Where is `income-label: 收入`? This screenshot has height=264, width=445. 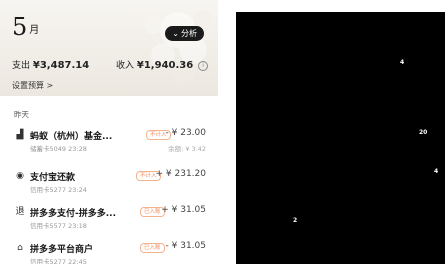
income-label: 收入 is located at coordinates (125, 66).